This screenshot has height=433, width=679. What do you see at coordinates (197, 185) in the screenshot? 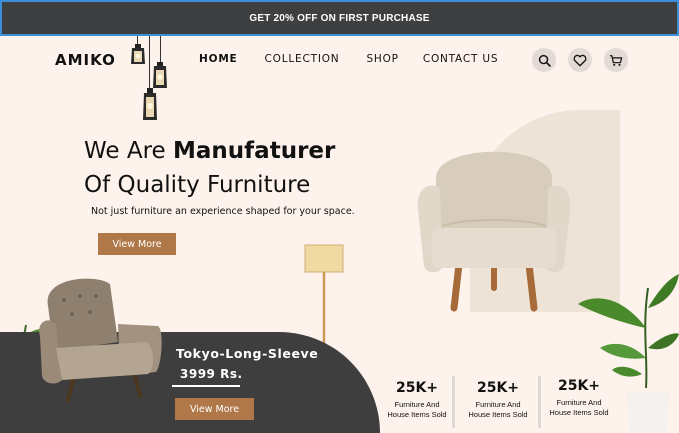
I see `hero-title-line2: Of Quality Furniture` at bounding box center [197, 185].